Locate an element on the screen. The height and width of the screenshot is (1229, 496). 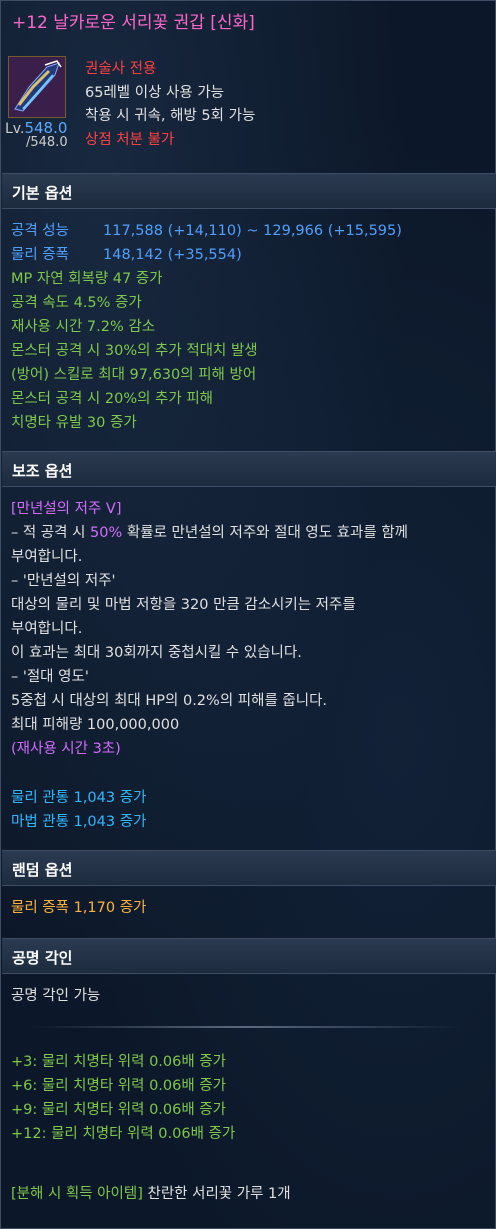
basic-options-header: 기본 옵션 is located at coordinates (249, 191).